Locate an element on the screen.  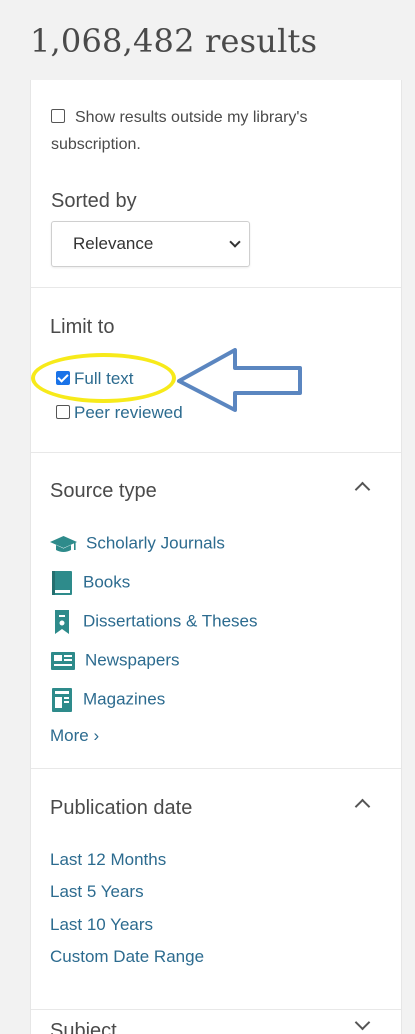
annotation-arrow-icon is located at coordinates (239, 380).